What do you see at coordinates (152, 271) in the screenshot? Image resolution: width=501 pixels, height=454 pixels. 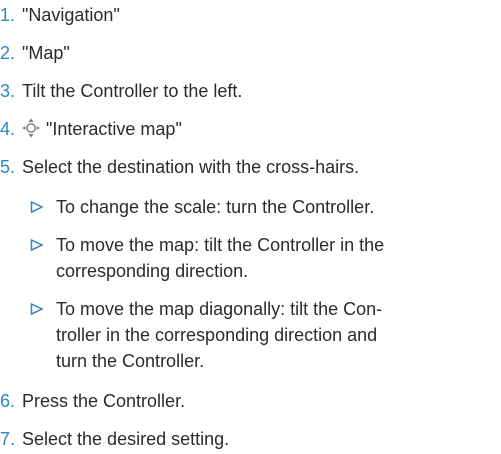 I see `substep-line: corresponding direction.` at bounding box center [152, 271].